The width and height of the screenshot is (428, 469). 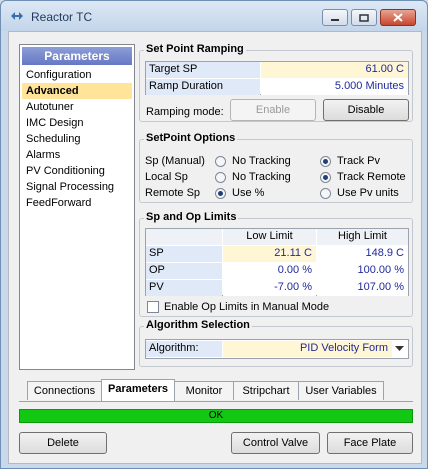 What do you see at coordinates (17, 16) in the screenshot?
I see `tuning-icon` at bounding box center [17, 16].